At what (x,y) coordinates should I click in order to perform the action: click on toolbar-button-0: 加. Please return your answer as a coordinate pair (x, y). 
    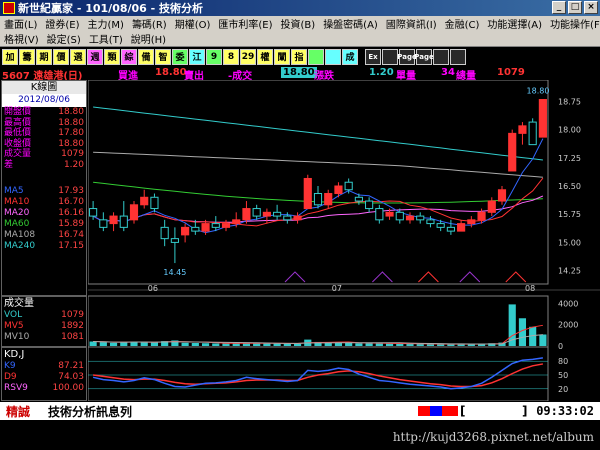
    Looking at the image, I should click on (10, 56).